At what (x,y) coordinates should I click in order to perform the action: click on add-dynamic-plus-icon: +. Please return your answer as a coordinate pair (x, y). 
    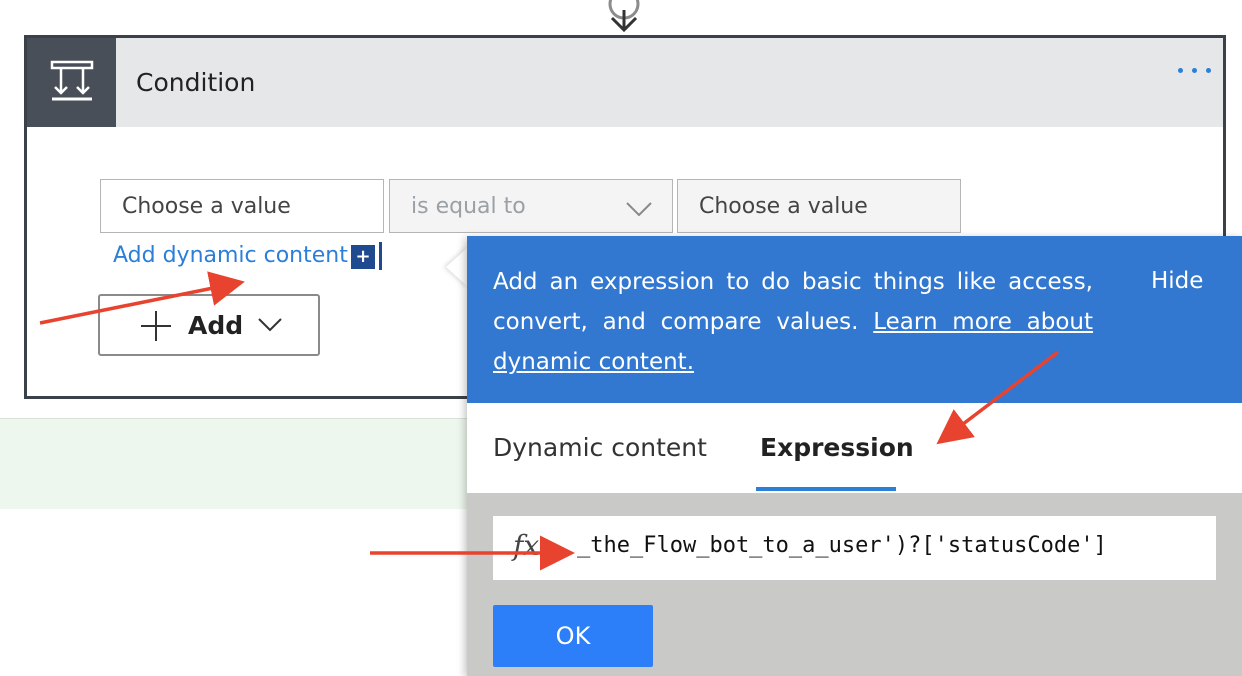
    Looking at the image, I should click on (363, 257).